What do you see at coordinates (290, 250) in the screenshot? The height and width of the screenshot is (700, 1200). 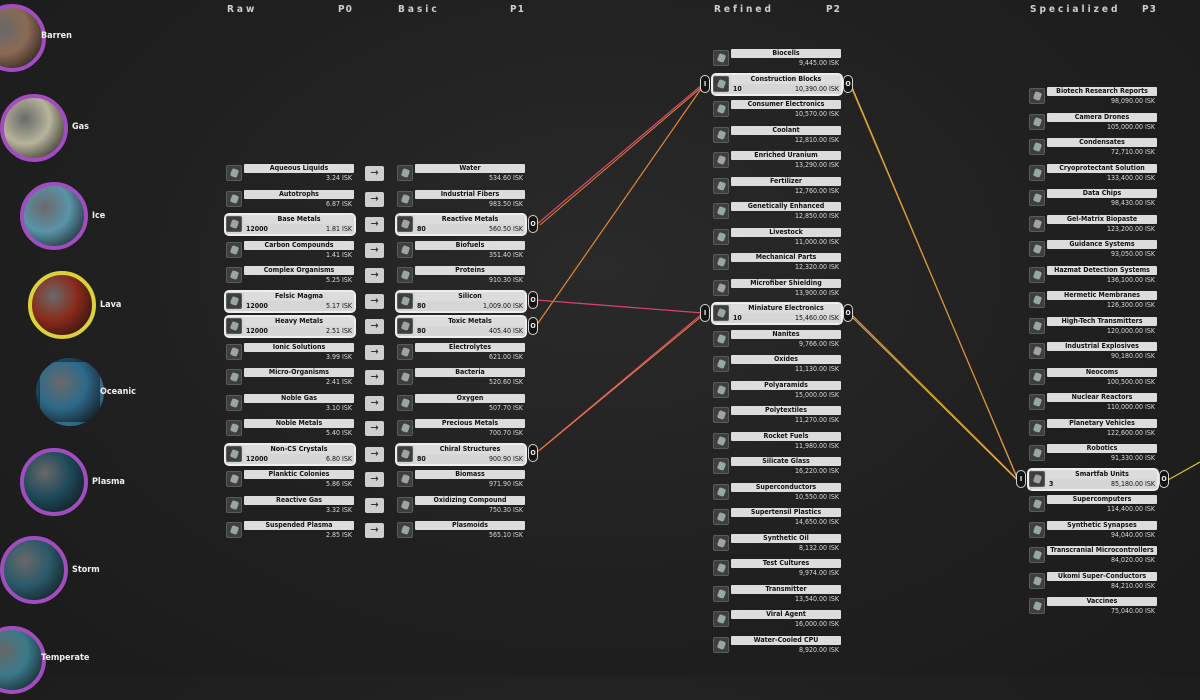 I see `raw-item-carbon-compounds: Carbon Compounds 1.41 ISK` at bounding box center [290, 250].